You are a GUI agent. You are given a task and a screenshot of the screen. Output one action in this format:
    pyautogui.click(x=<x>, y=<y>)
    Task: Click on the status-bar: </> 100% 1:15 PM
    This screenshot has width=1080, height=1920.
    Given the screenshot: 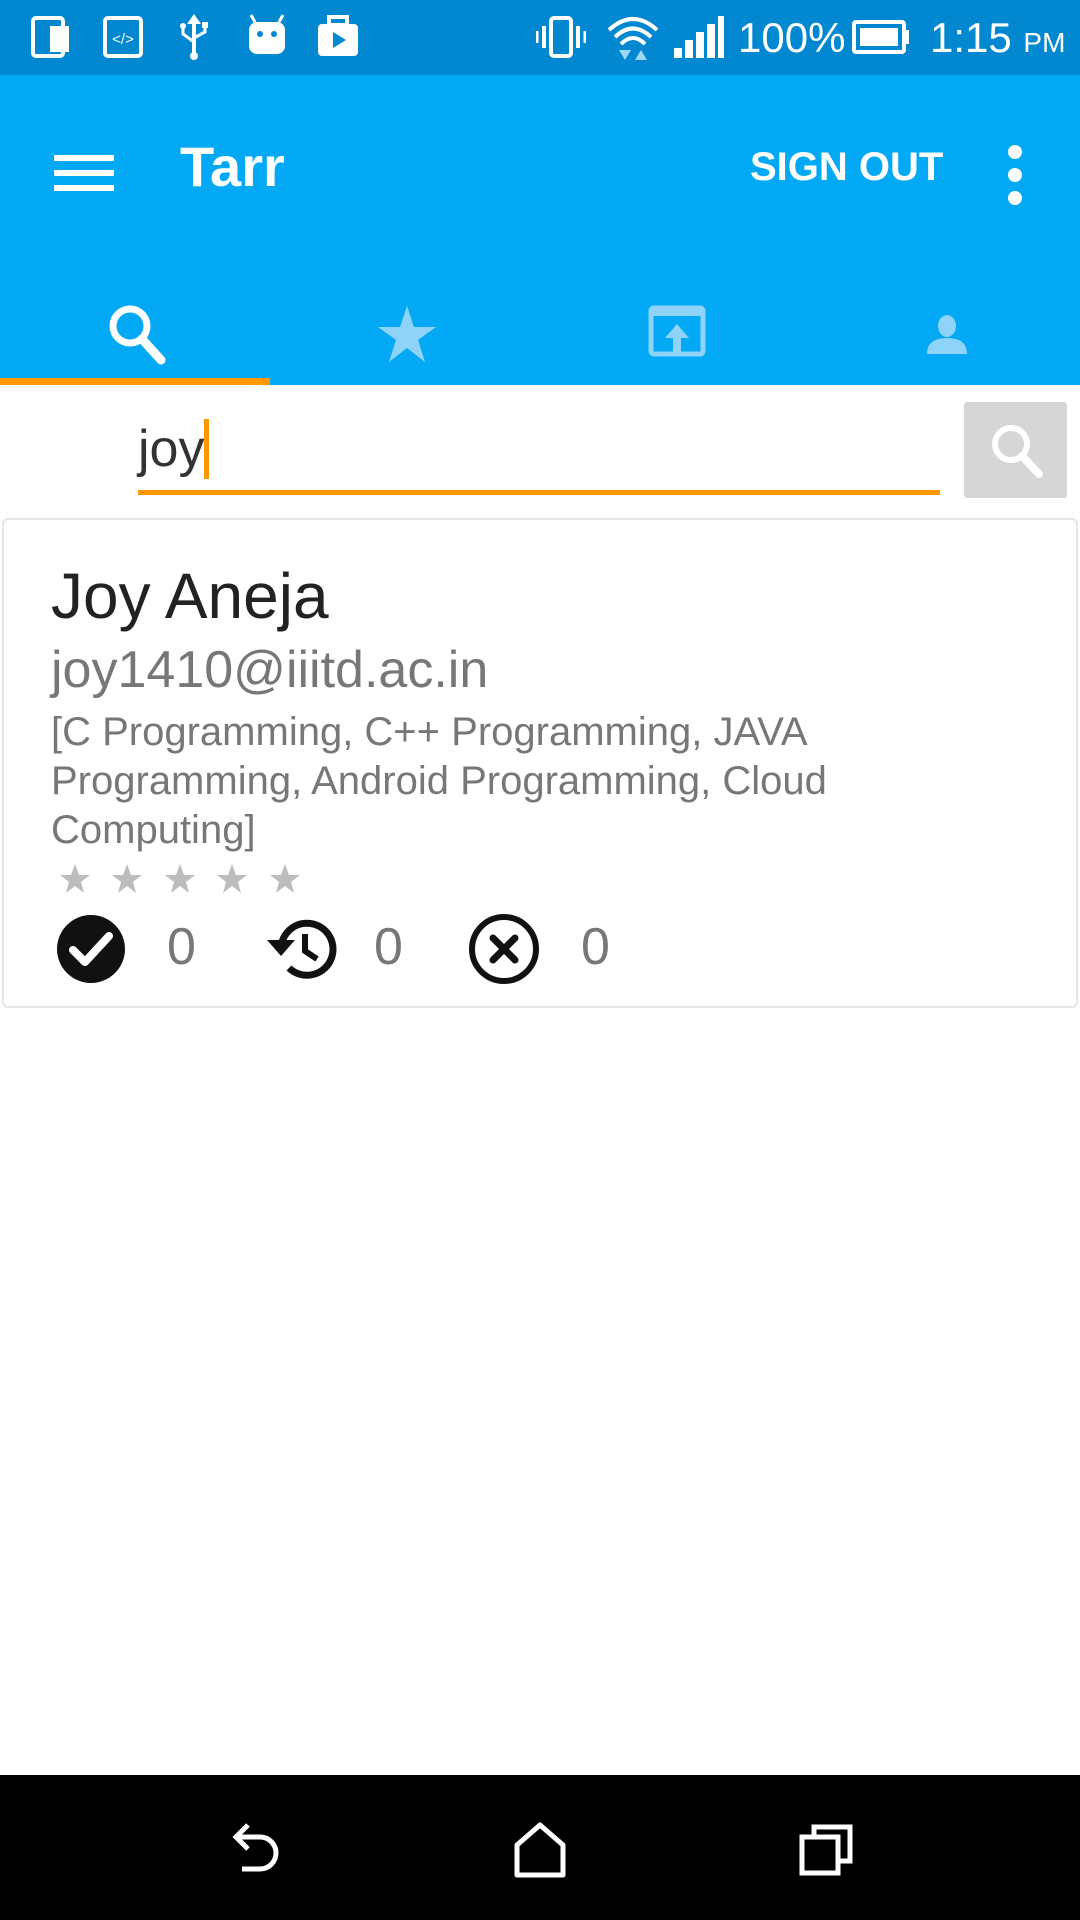 What is the action you would take?
    pyautogui.click(x=540, y=37)
    